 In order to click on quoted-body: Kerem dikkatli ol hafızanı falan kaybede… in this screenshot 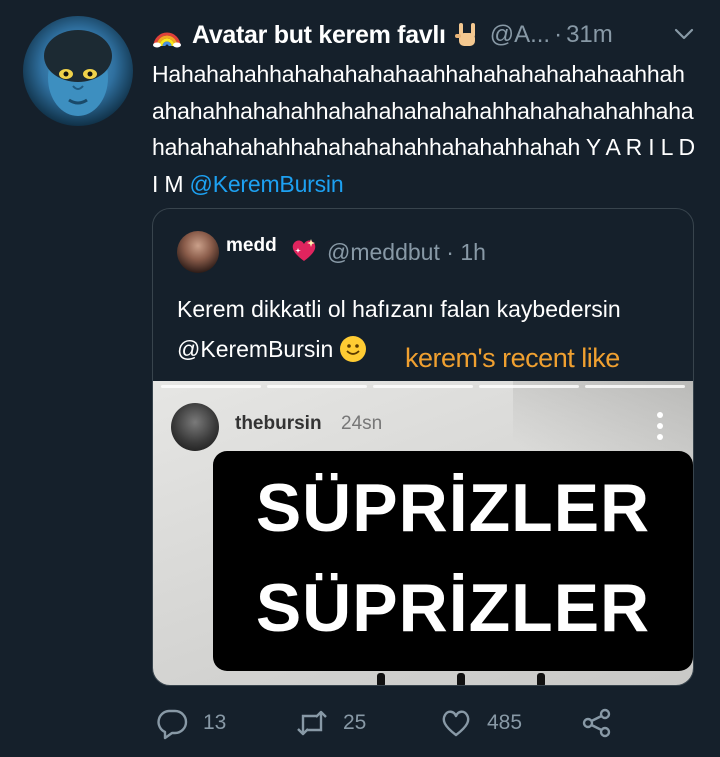, I will do `click(399, 309)`.